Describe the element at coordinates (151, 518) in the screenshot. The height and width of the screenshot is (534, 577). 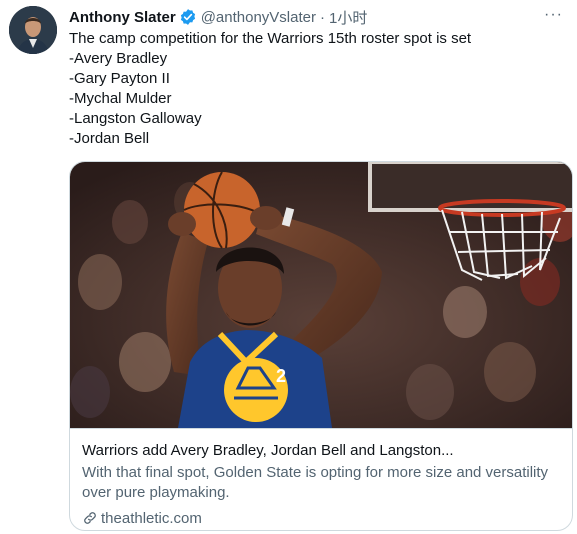
I see `card-domain-text: theathletic.com` at that location.